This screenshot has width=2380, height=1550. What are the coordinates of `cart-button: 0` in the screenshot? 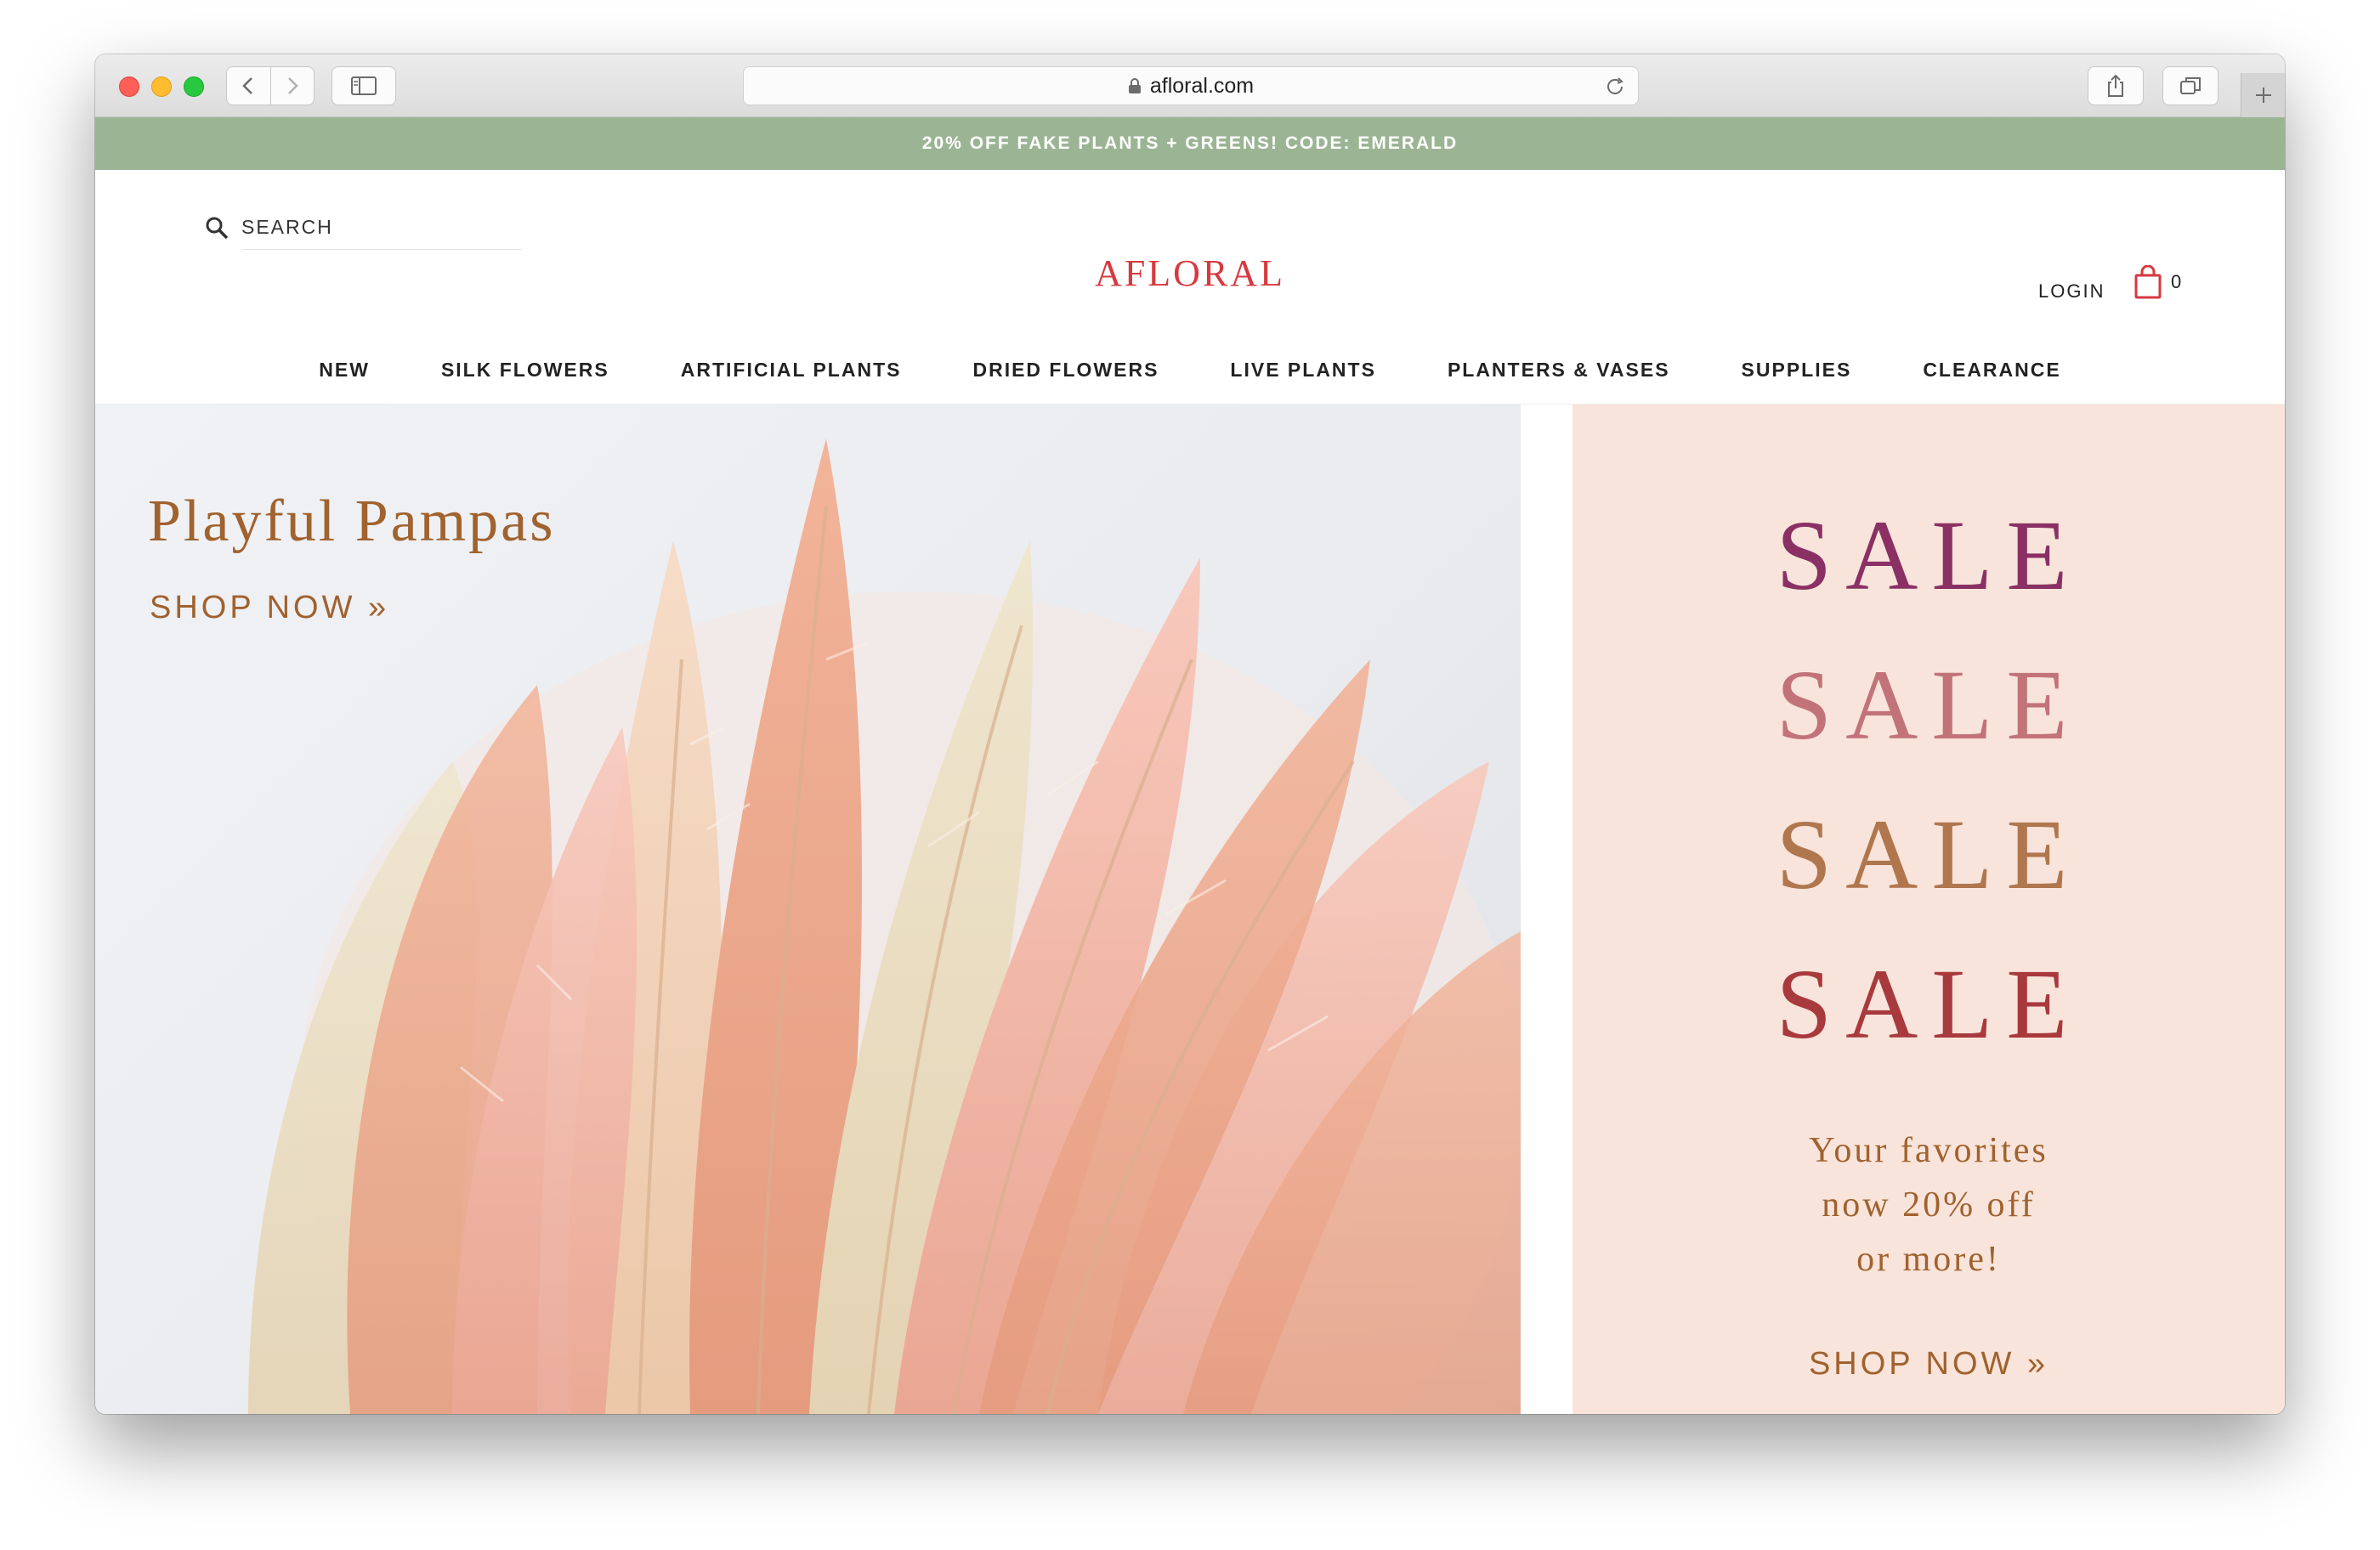 It's located at (2157, 282).